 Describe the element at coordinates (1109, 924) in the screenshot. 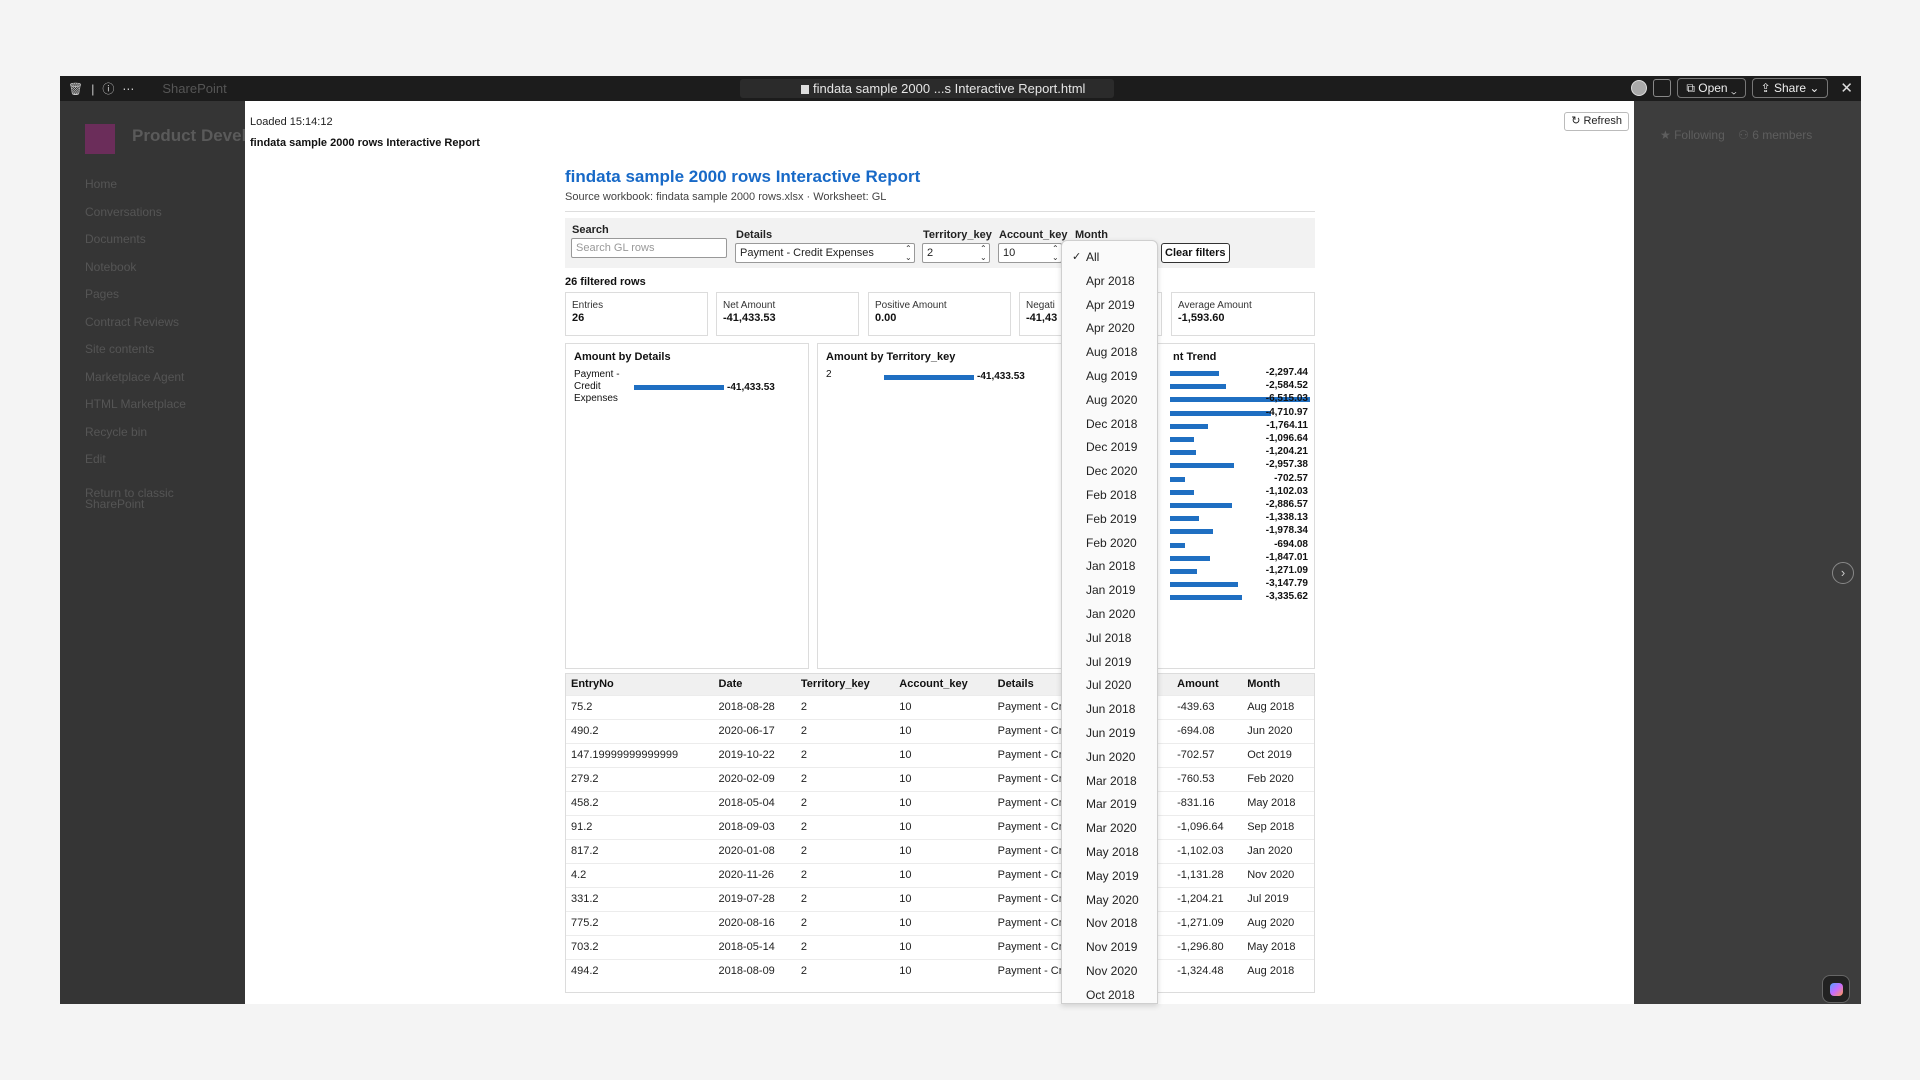

I see `month-option: Nov 2018` at that location.